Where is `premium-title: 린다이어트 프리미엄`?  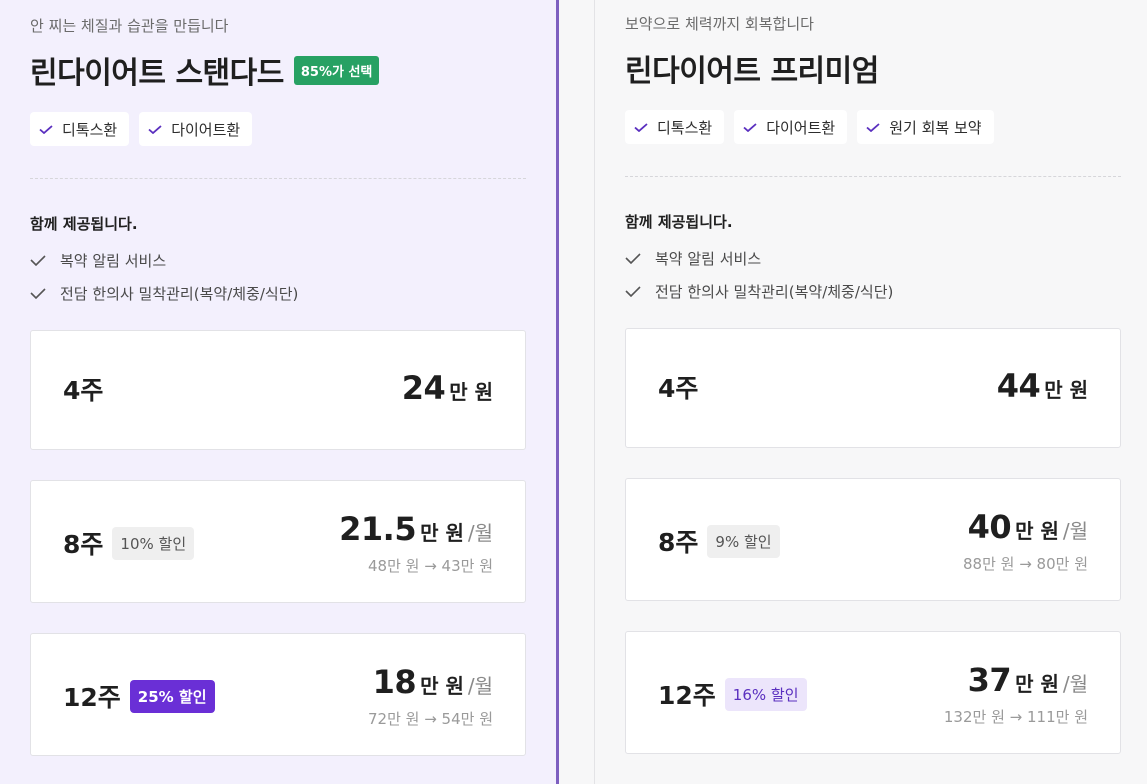 premium-title: 린다이어트 프리미엄 is located at coordinates (752, 71).